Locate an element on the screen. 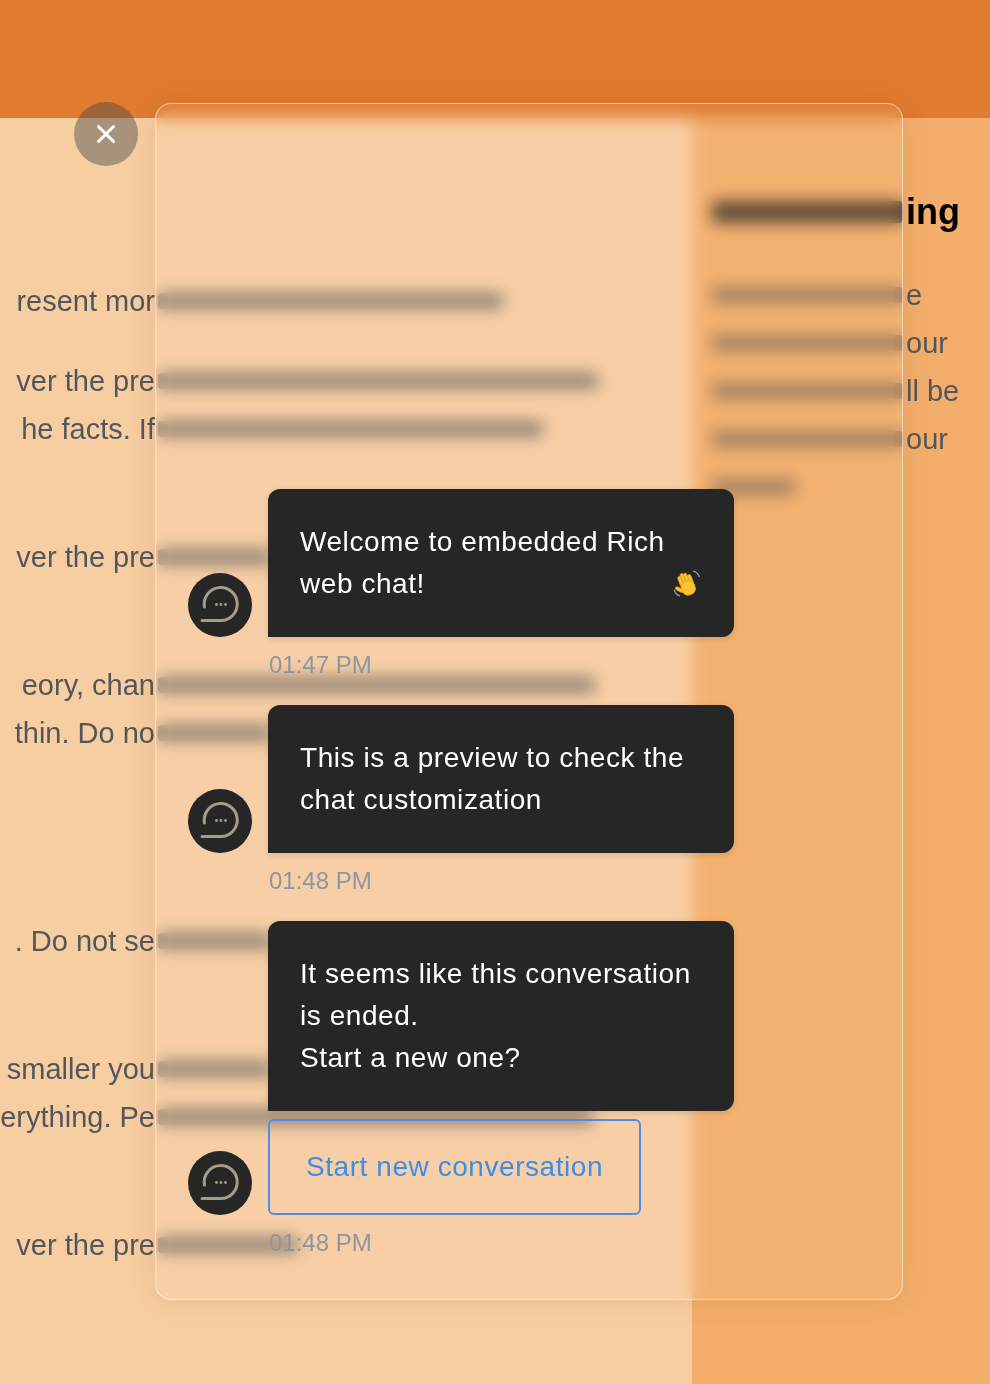 This screenshot has width=990, height=1384. sidebar-heading: ing is located at coordinates (933, 212).